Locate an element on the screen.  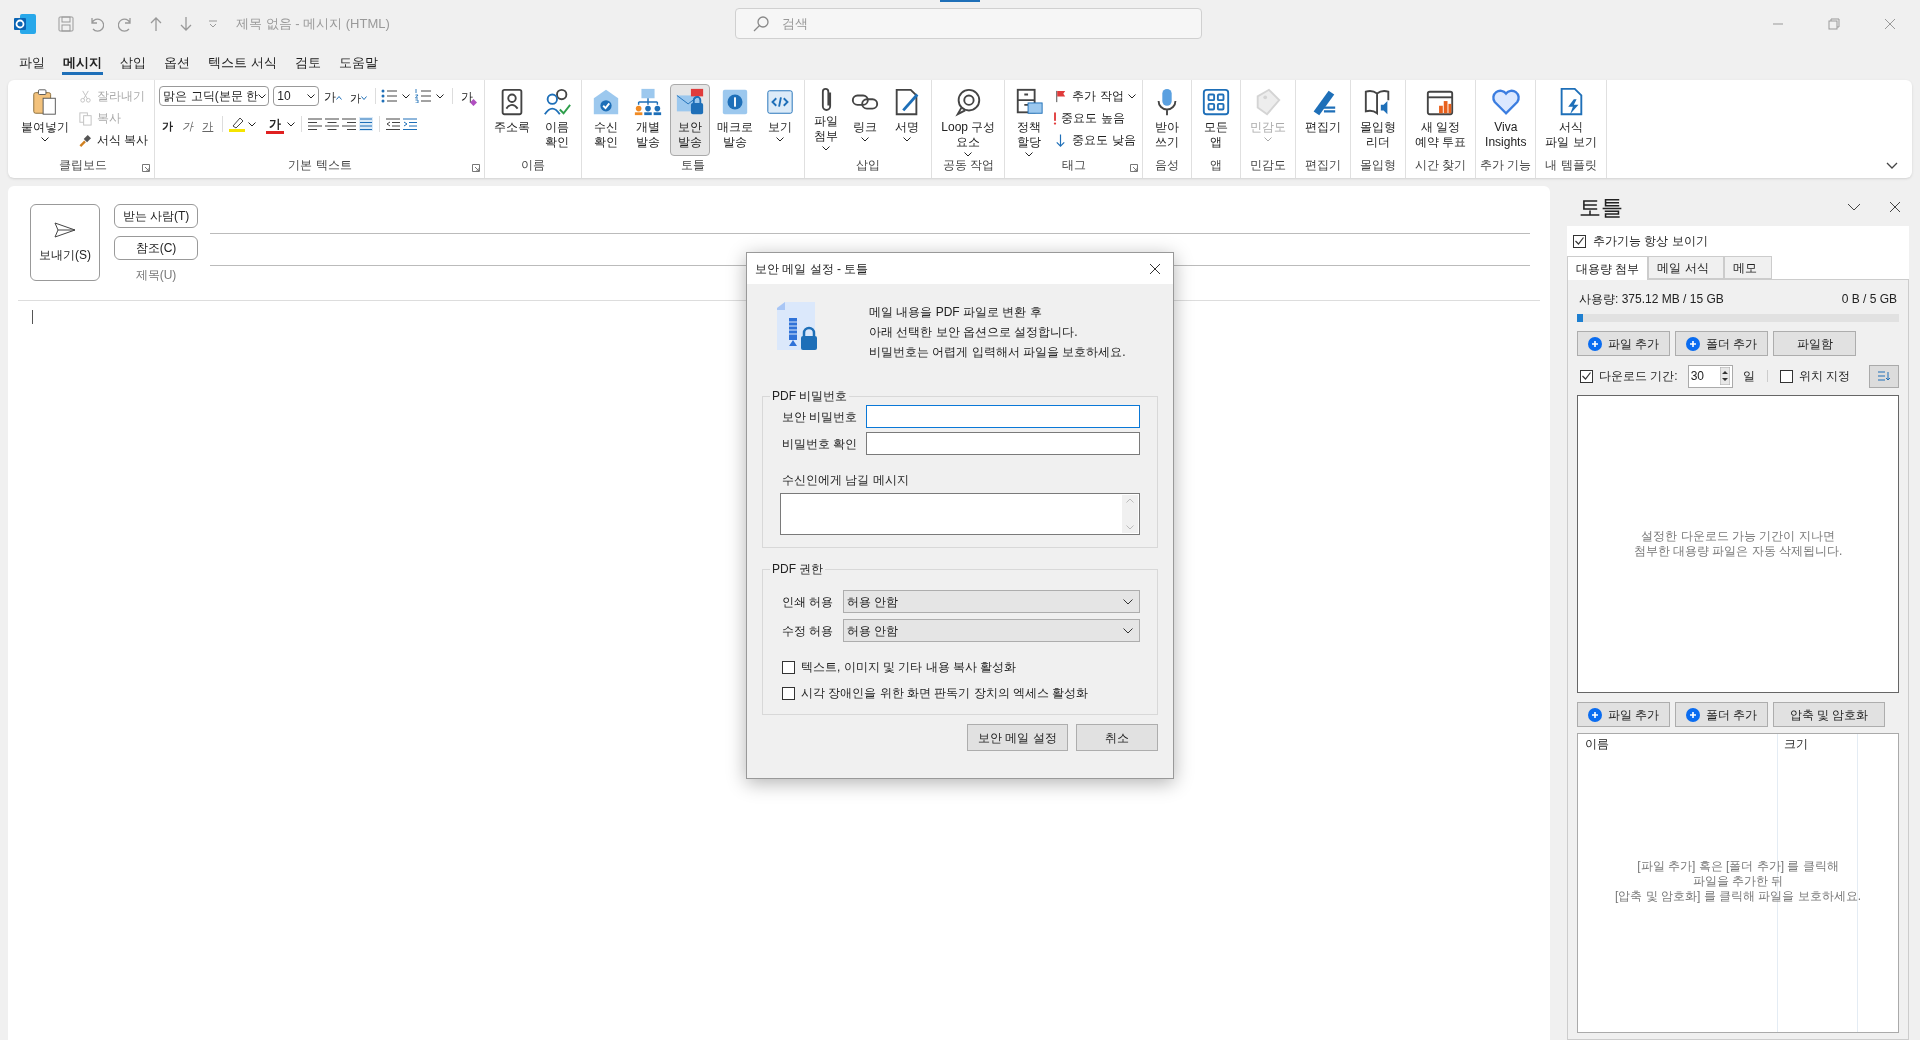
copy-icon is located at coordinates (85, 118).